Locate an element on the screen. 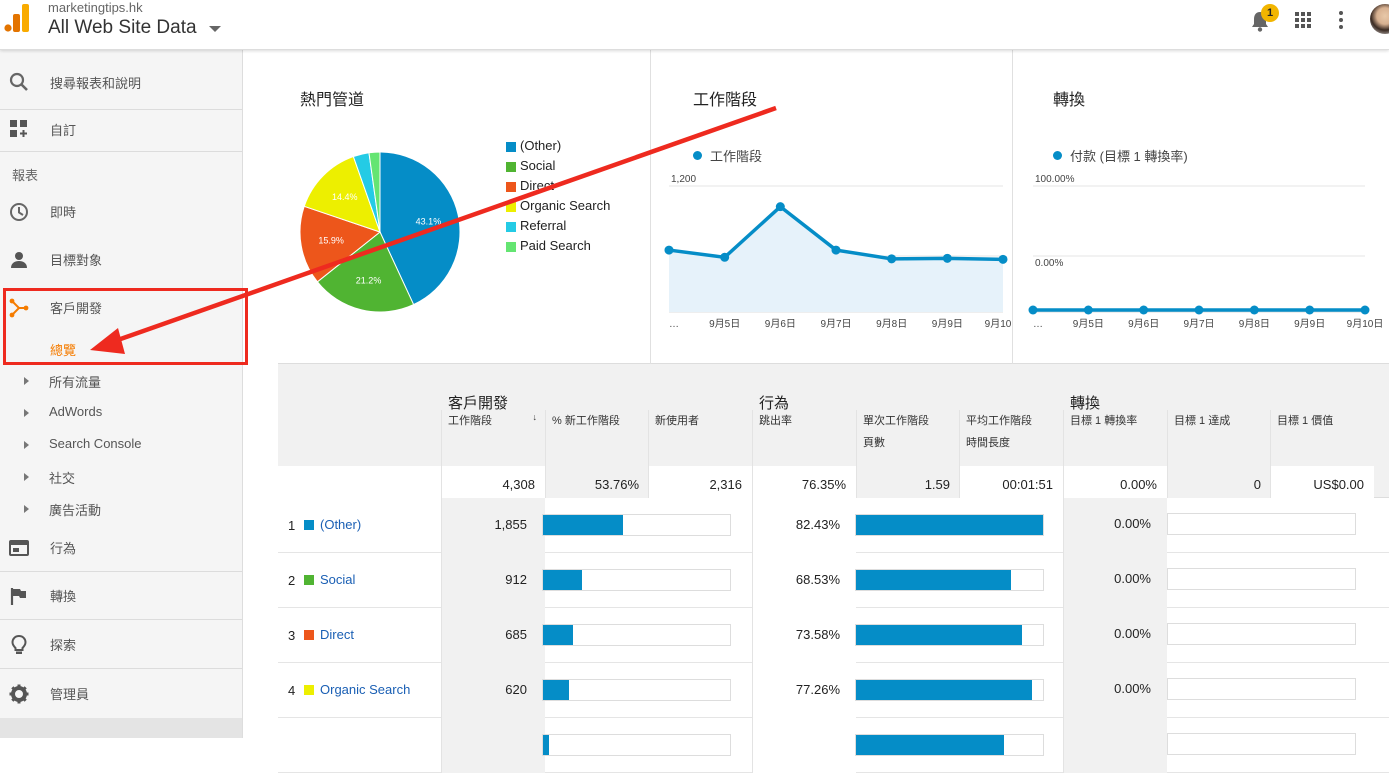  cell-background is located at coordinates (493, 745).